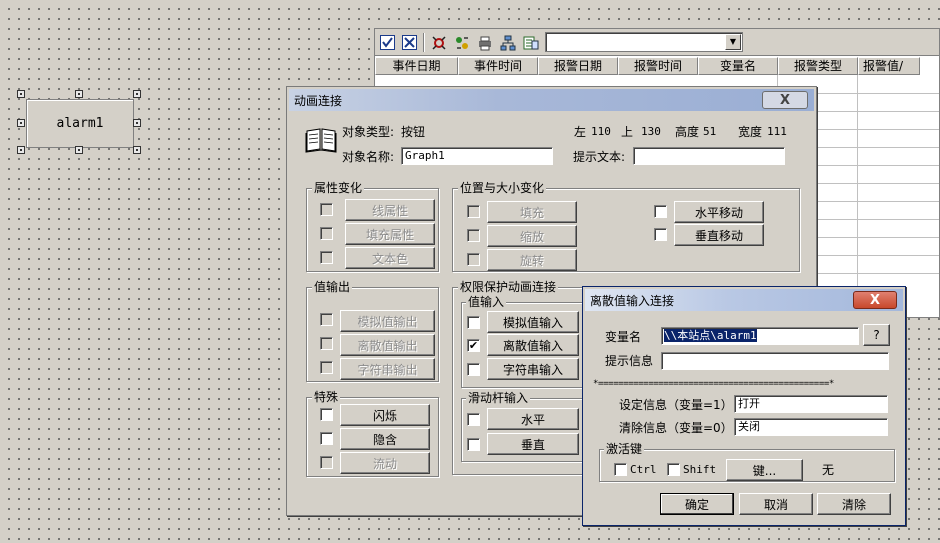  What do you see at coordinates (889, 66) in the screenshot?
I see `col-header-alarm-value: 报警值/` at bounding box center [889, 66].